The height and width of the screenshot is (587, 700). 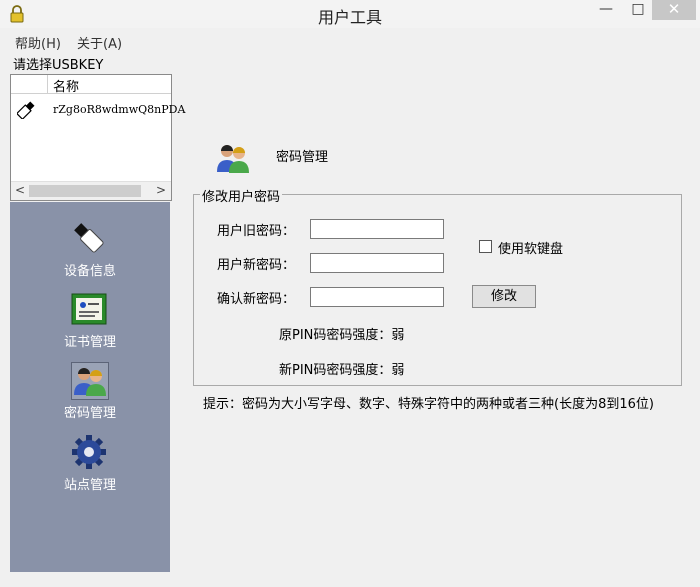 I want to click on modify-button: 修改, so click(x=504, y=296).